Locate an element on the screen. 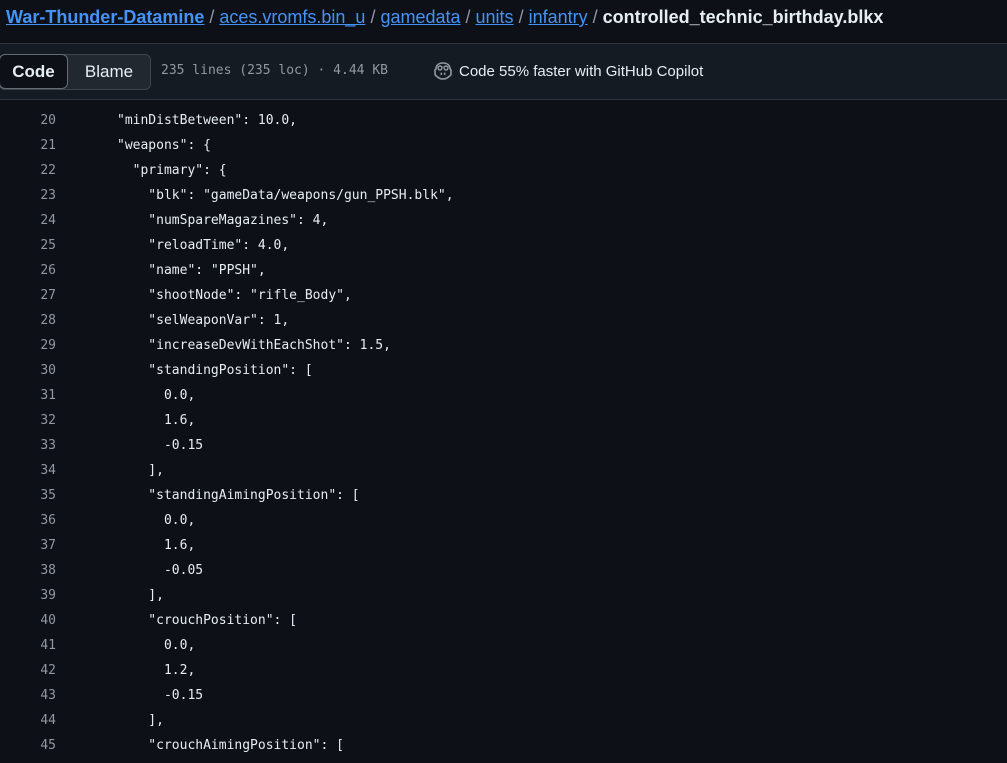  copilot-icon is located at coordinates (443, 71).